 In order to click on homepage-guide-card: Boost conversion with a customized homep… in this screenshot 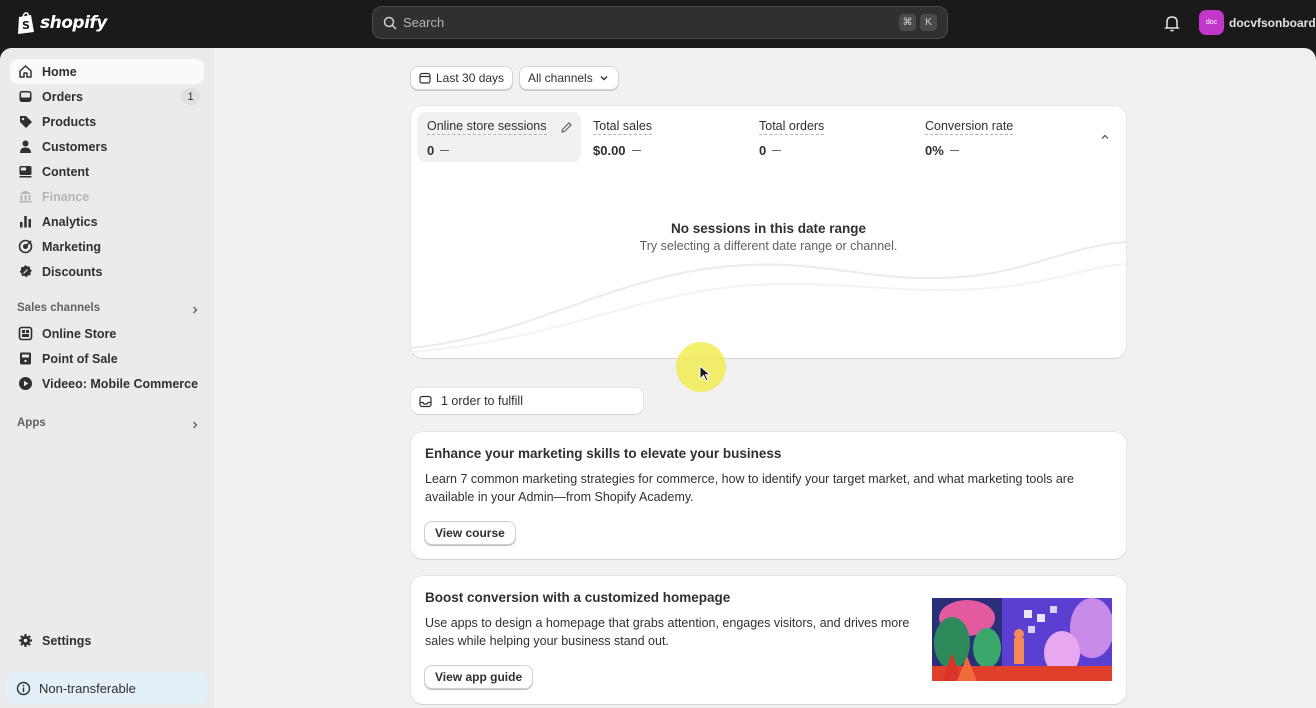, I will do `click(768, 640)`.